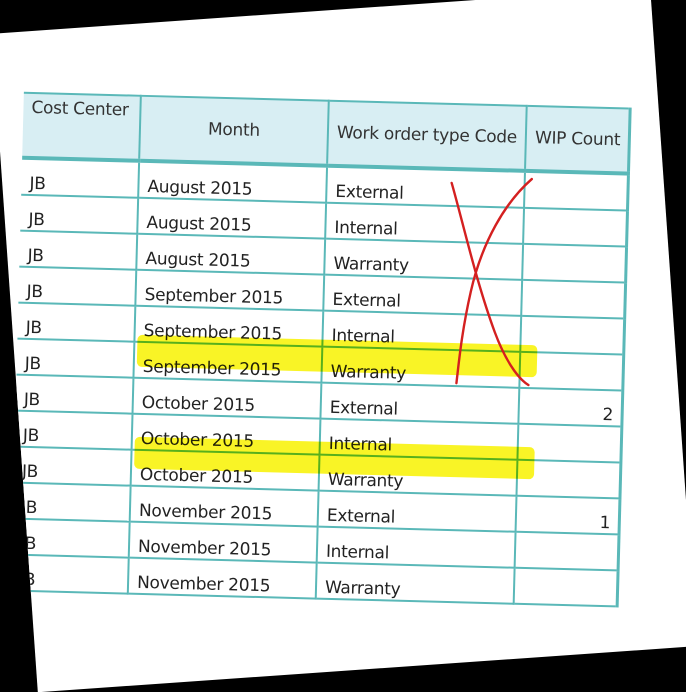 The image size is (686, 692). Describe the element at coordinates (571, 407) in the screenshot. I see `wip-count-cell: 2` at that location.